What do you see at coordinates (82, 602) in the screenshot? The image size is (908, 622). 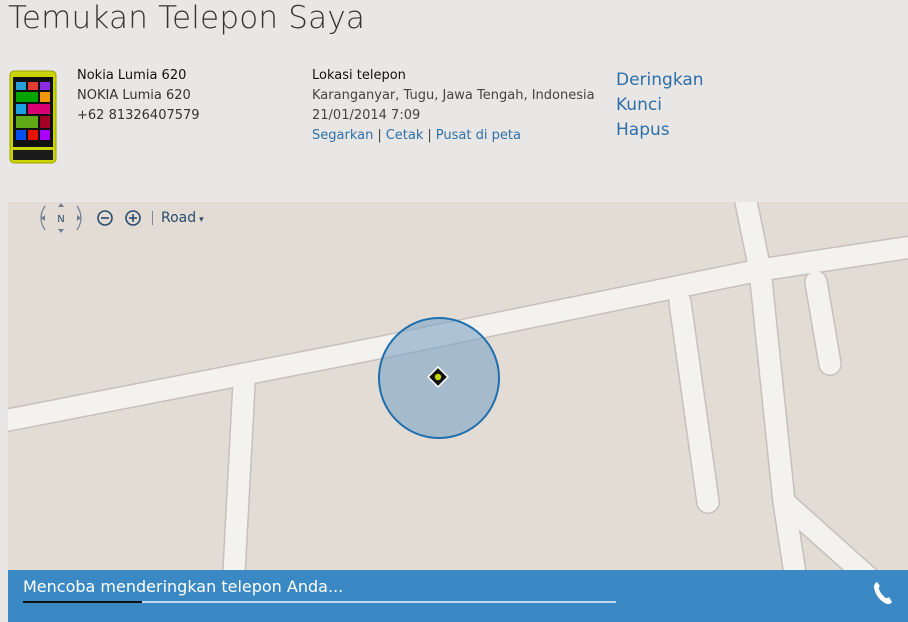 I see `progress-fill` at bounding box center [82, 602].